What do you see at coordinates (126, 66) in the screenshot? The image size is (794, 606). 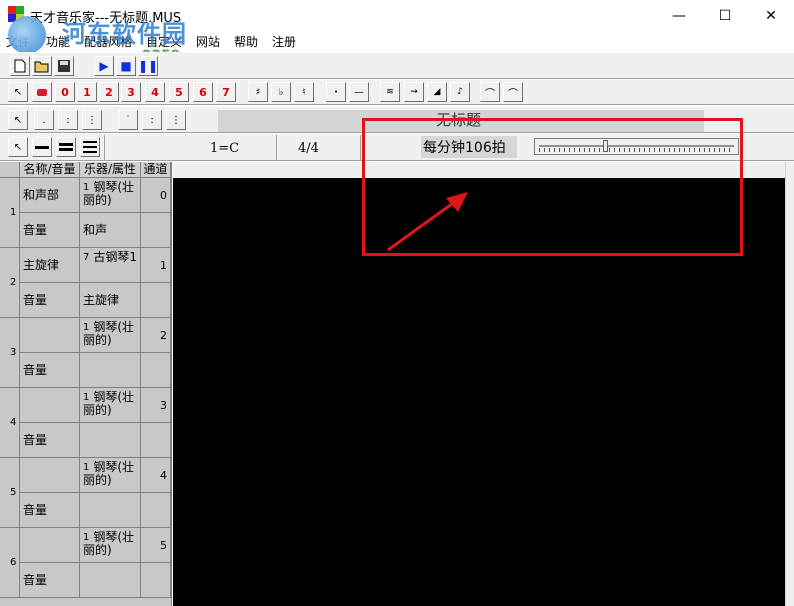 I see `stop-button: ■` at bounding box center [126, 66].